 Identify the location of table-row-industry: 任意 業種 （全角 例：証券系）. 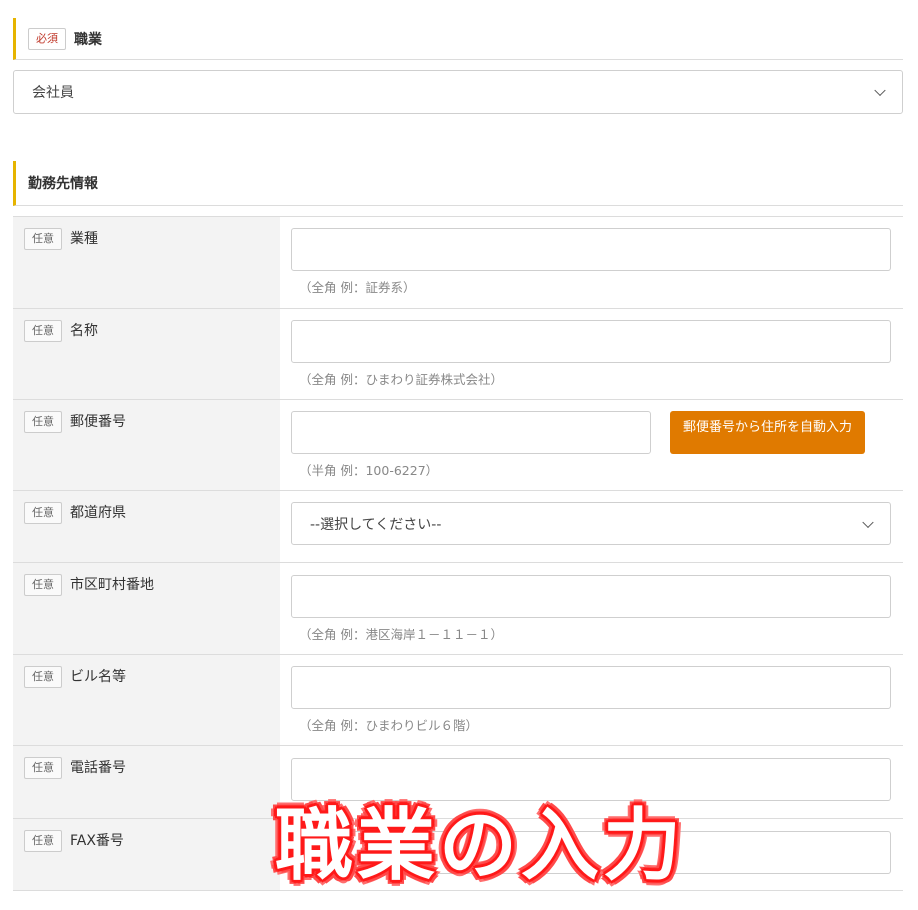
(458, 263).